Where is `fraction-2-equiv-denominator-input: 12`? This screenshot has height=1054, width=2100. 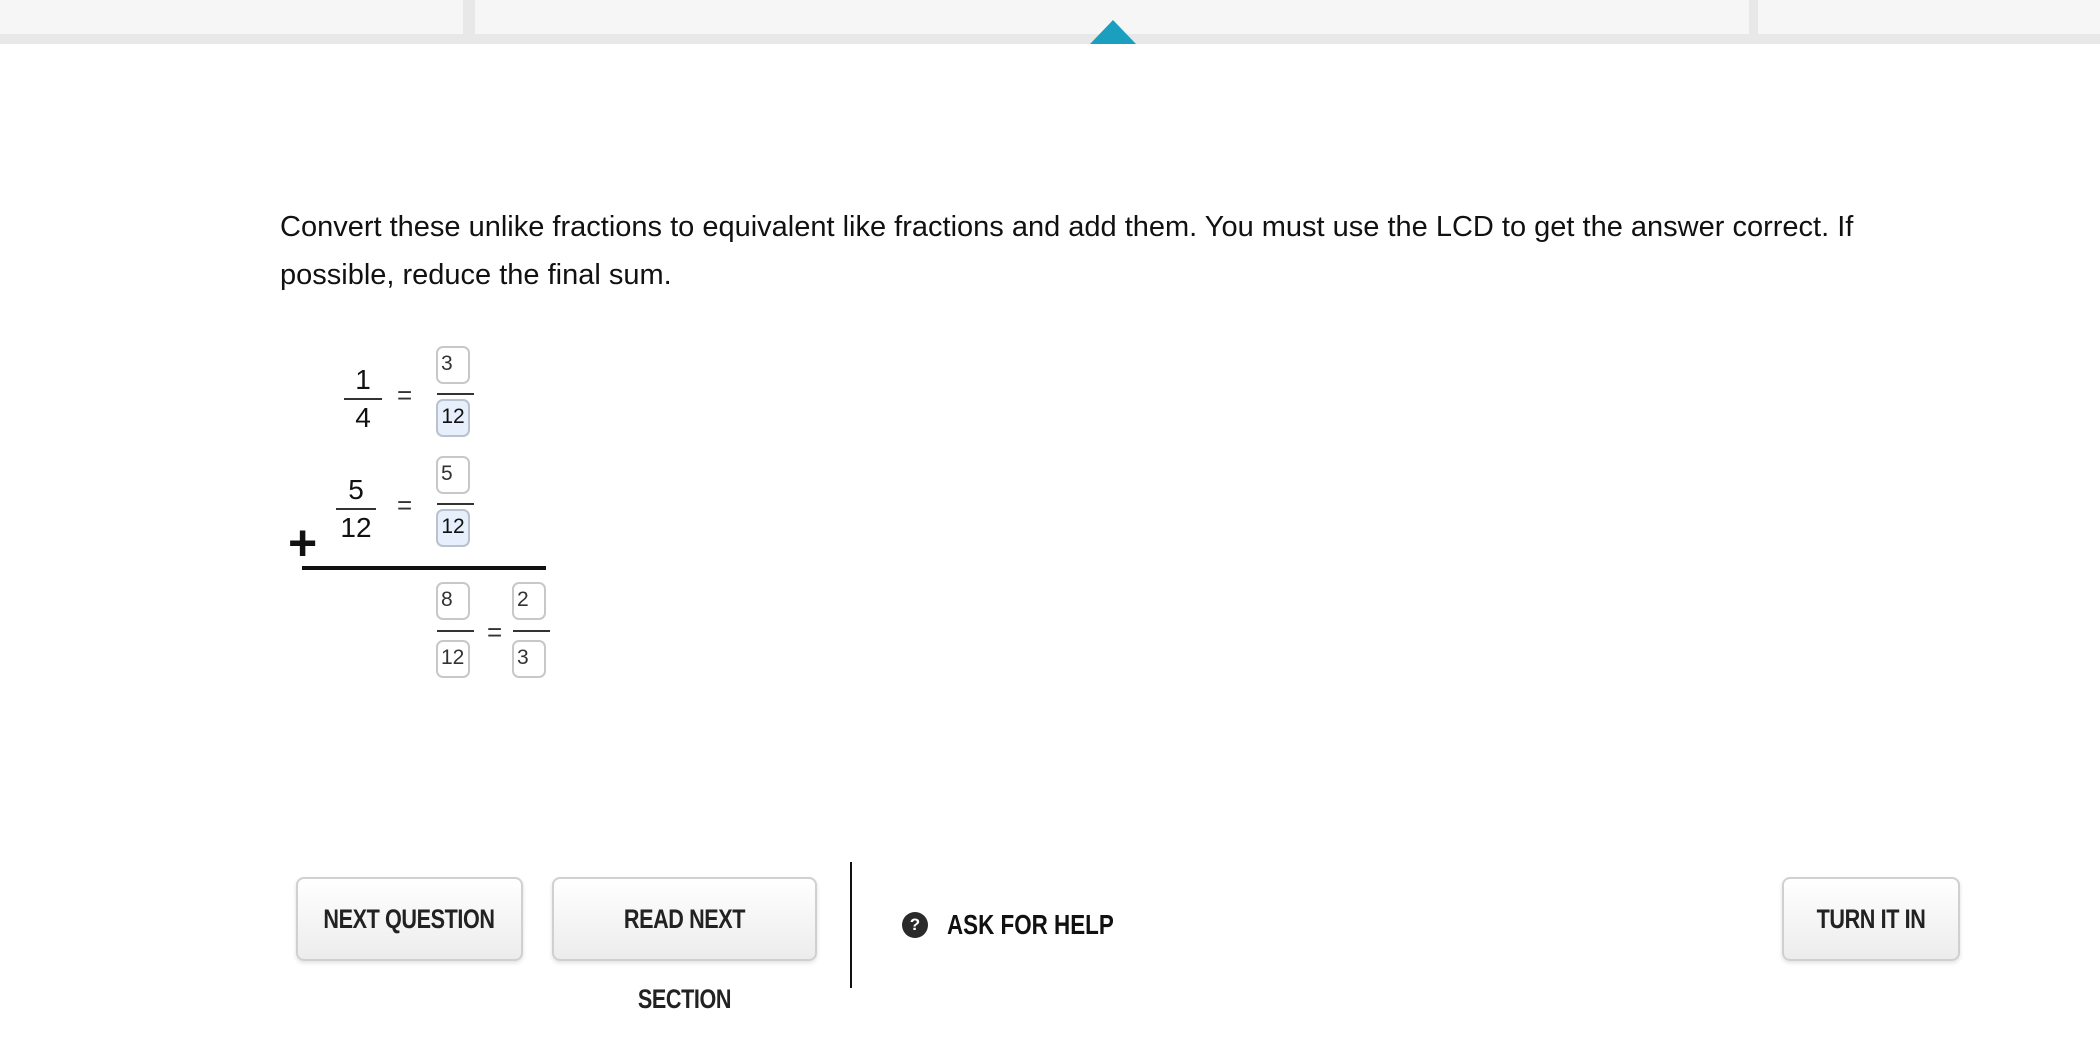 fraction-2-equiv-denominator-input: 12 is located at coordinates (453, 528).